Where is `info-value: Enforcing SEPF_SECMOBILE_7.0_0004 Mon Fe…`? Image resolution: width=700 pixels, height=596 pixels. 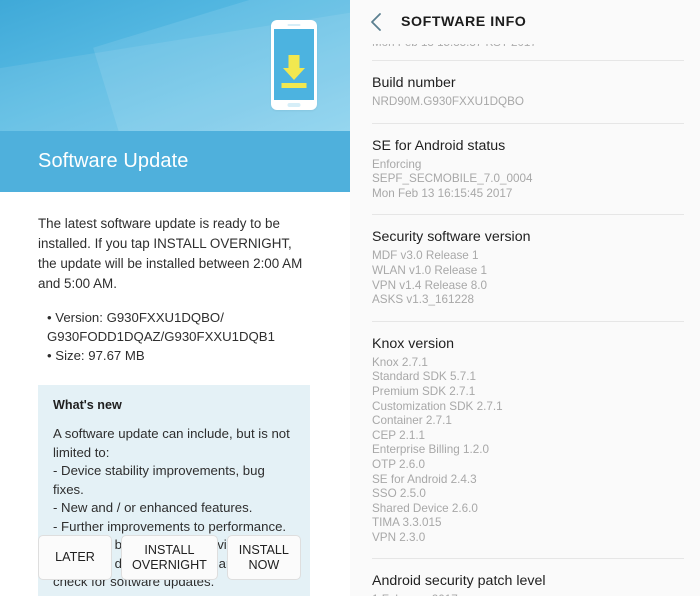
info-value: Enforcing SEPF_SECMOBILE_7.0_0004 Mon Fe… is located at coordinates (452, 178).